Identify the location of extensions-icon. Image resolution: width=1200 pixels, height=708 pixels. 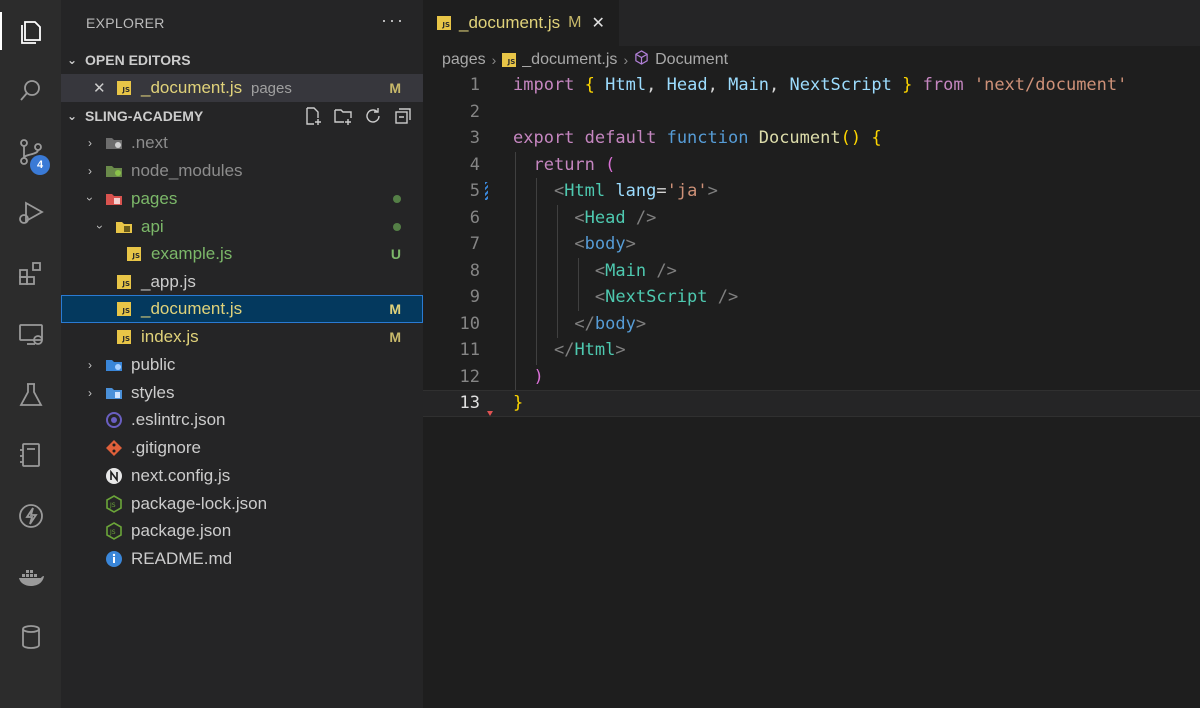
(30, 273).